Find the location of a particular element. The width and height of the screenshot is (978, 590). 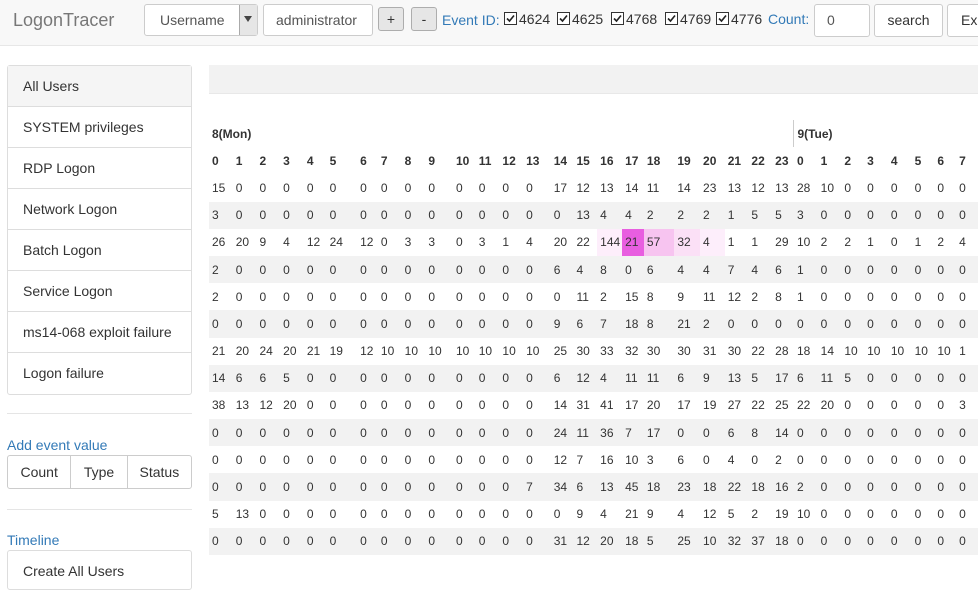

sidebar-item-system-privileges: SYSTEM privileges is located at coordinates (99, 127).